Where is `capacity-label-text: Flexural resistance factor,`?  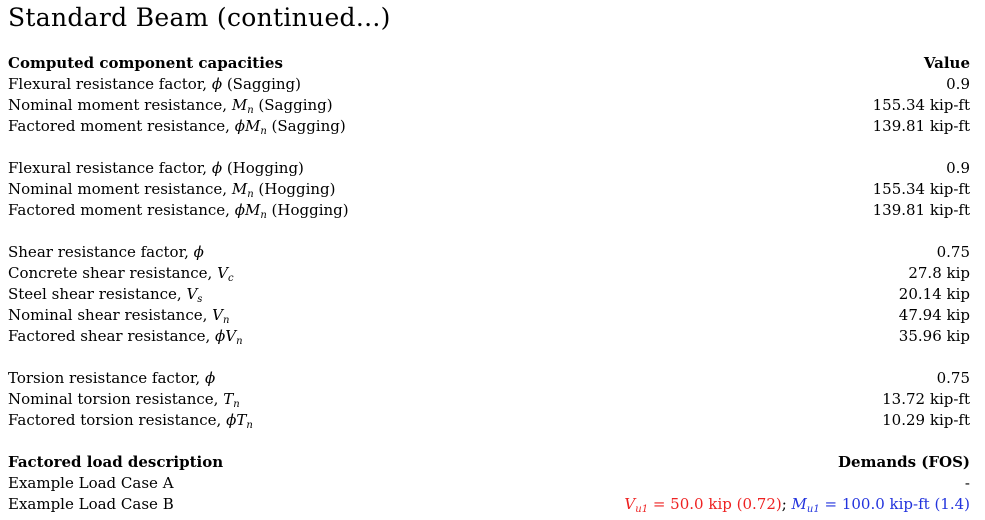 capacity-label-text: Flexural resistance factor, is located at coordinates (110, 84).